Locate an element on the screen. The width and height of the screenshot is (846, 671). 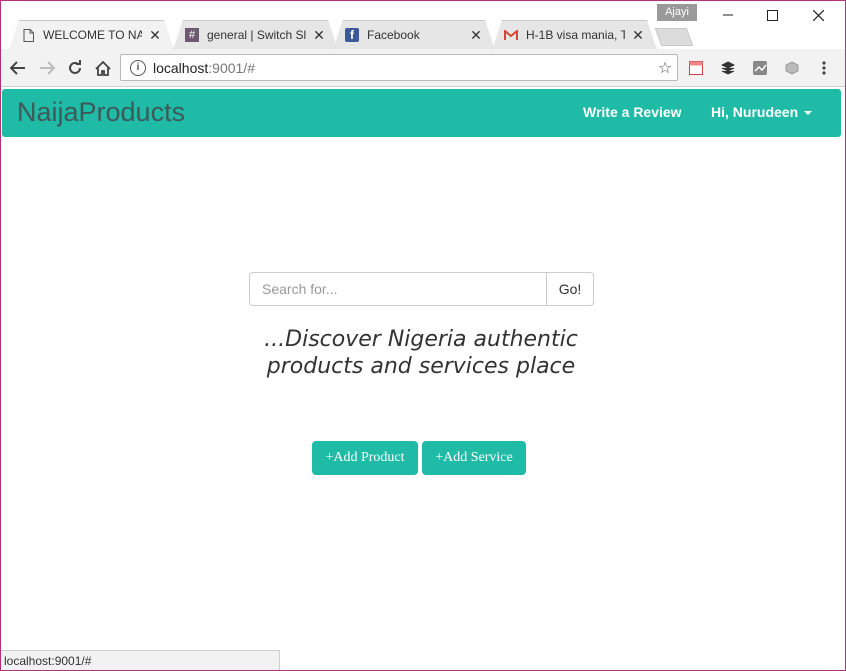
caret-down-icon is located at coordinates (808, 113).